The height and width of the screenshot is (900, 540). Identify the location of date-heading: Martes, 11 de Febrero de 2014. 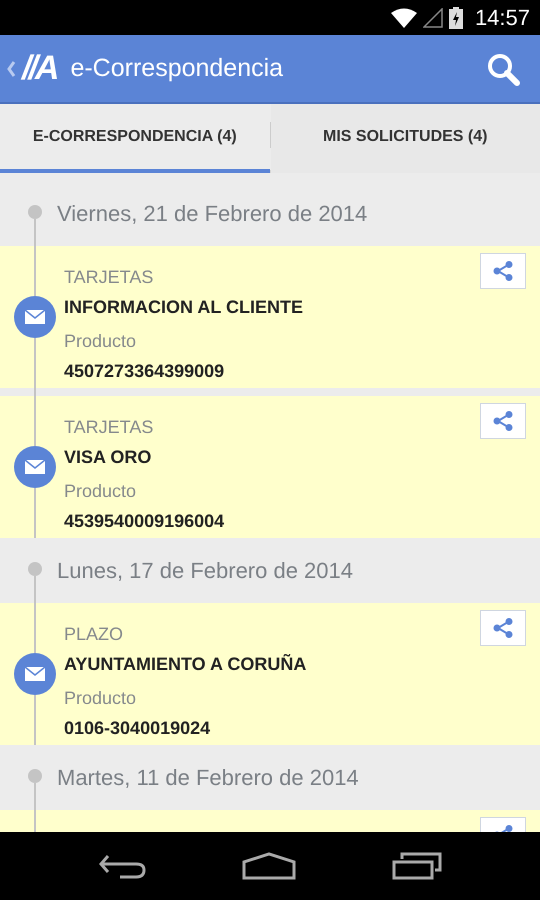
(208, 778).